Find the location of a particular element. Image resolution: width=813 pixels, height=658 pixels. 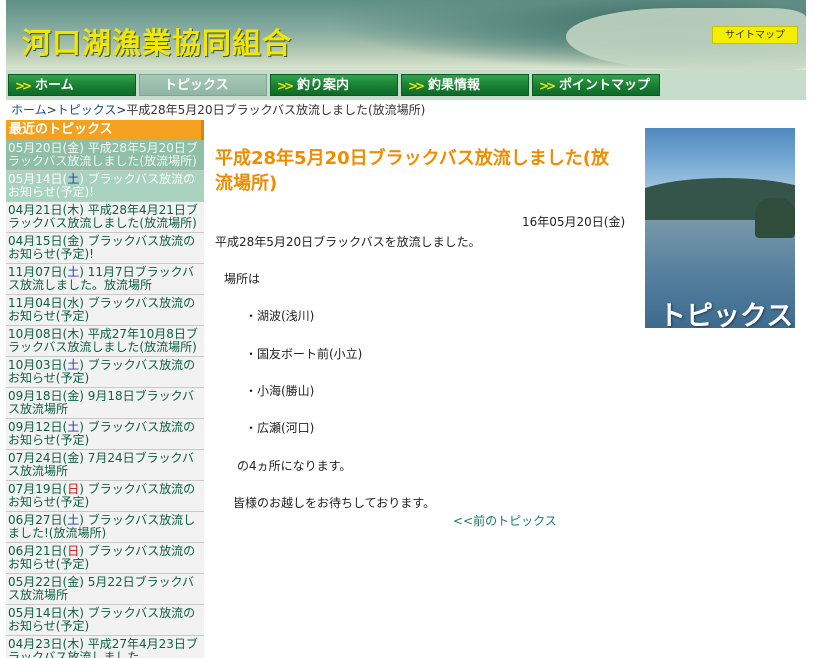

sidebar-topic-item: 04月21日(木) 平成28年4月21日ブラックバス放流しました(放流場所) is located at coordinates (105, 217).